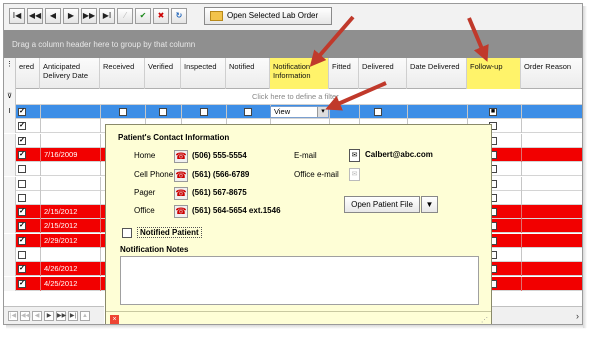 The height and width of the screenshot is (339, 592). Describe the element at coordinates (25, 316) in the screenshot. I see `nav-prev-page-icon: ◀◀` at that location.